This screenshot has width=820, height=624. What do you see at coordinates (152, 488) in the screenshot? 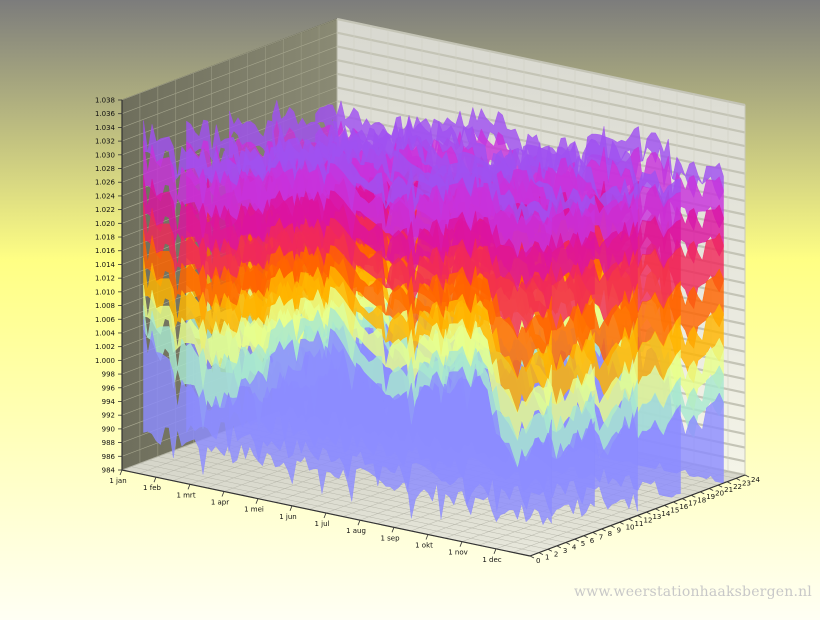
I see `x-tick-label: 1 feb` at bounding box center [152, 488].